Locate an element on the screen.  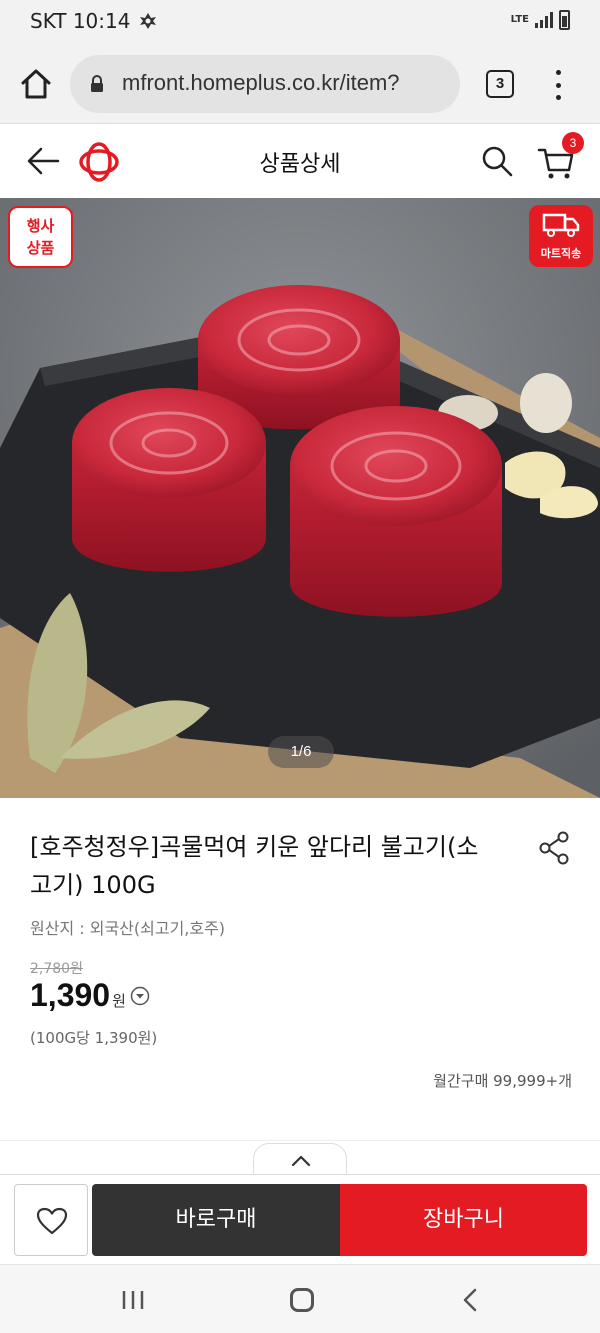
monthly-sales: 월간구매 99,999+개 is located at coordinates (502, 1081).